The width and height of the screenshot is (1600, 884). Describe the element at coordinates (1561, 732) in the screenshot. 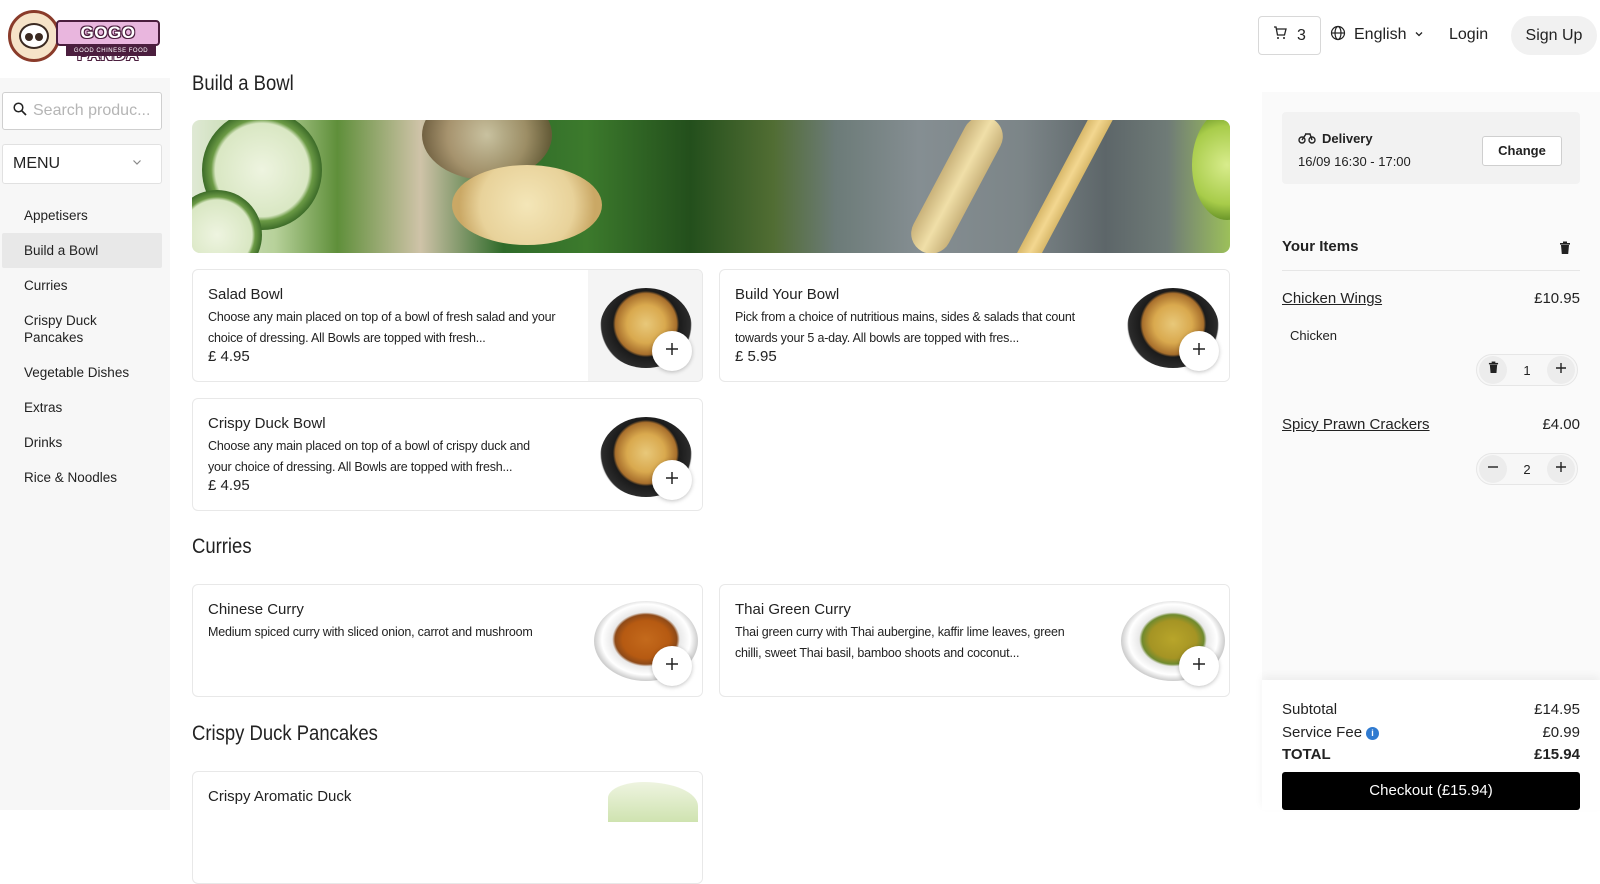

I see `service-fee-value: £0.99` at that location.